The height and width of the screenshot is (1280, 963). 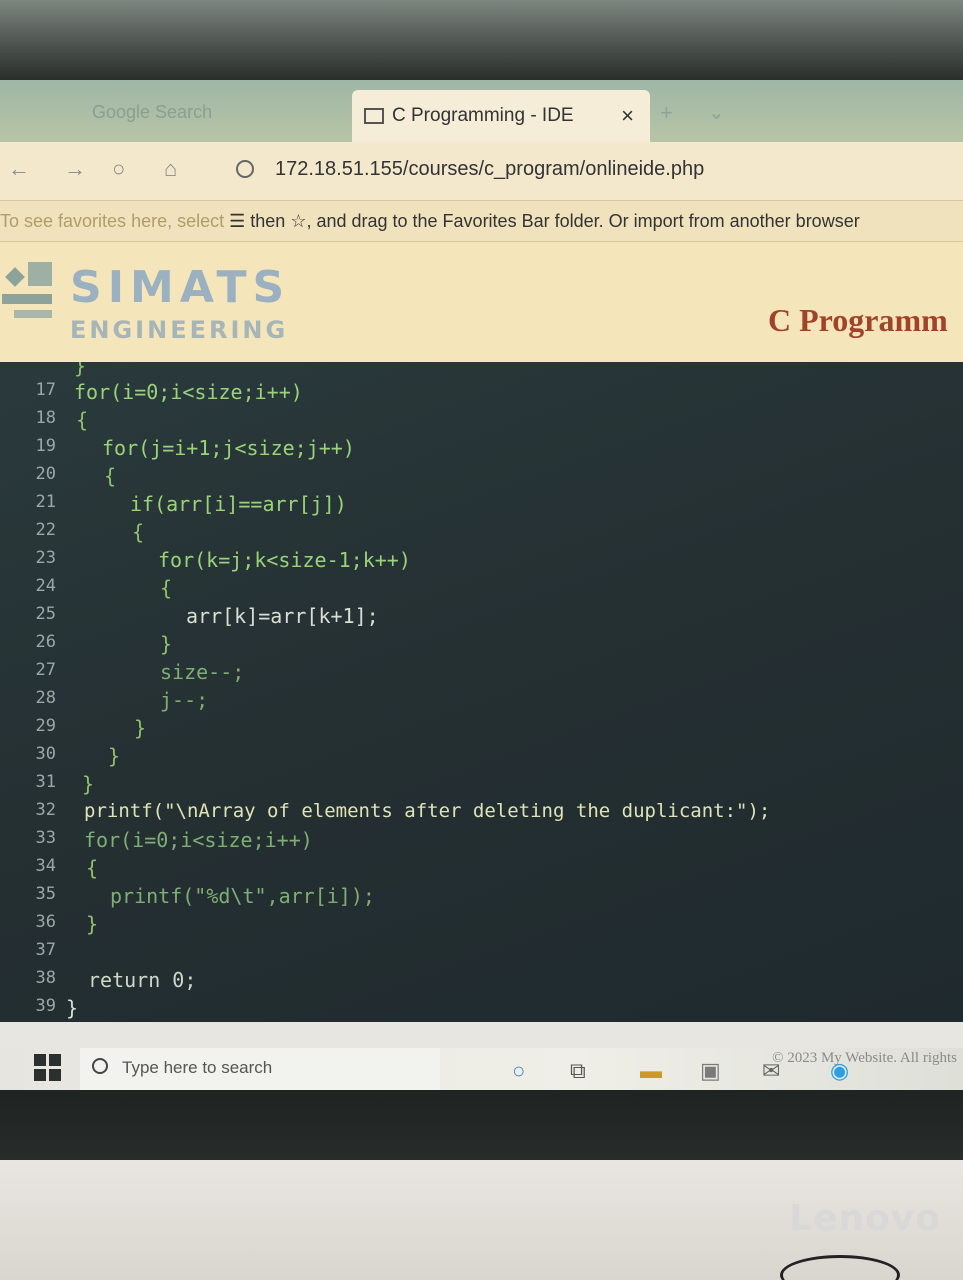 I want to click on line-number: 26, so click(x=45, y=642).